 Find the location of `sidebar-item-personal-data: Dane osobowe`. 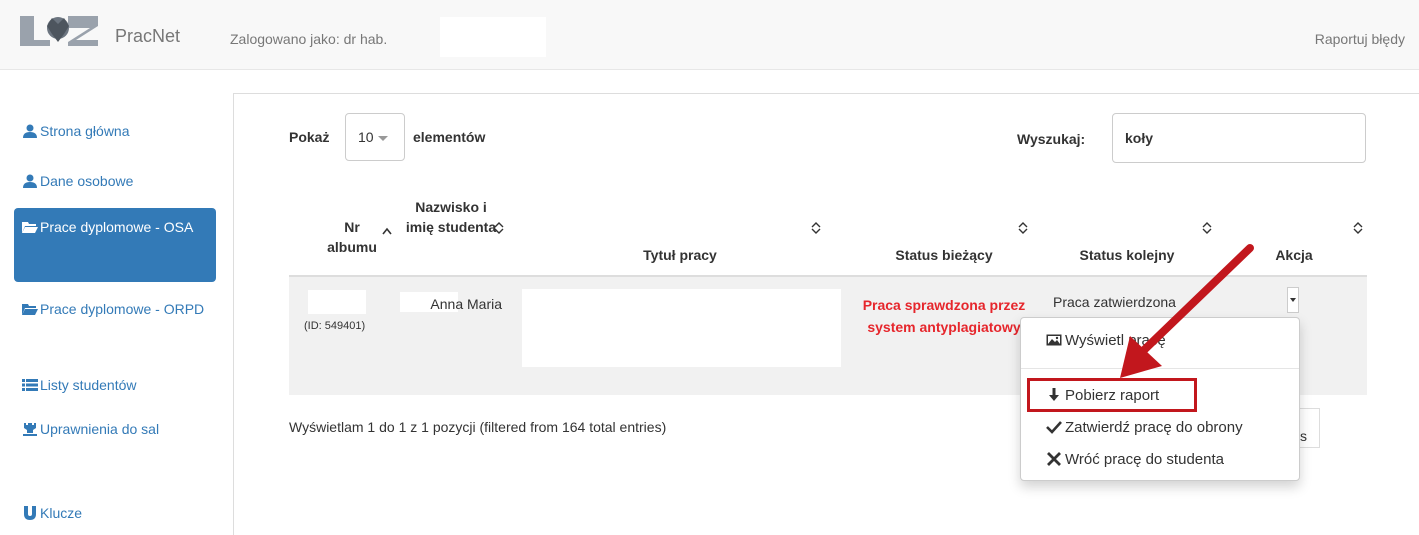

sidebar-item-personal-data: Dane osobowe is located at coordinates (115, 181).